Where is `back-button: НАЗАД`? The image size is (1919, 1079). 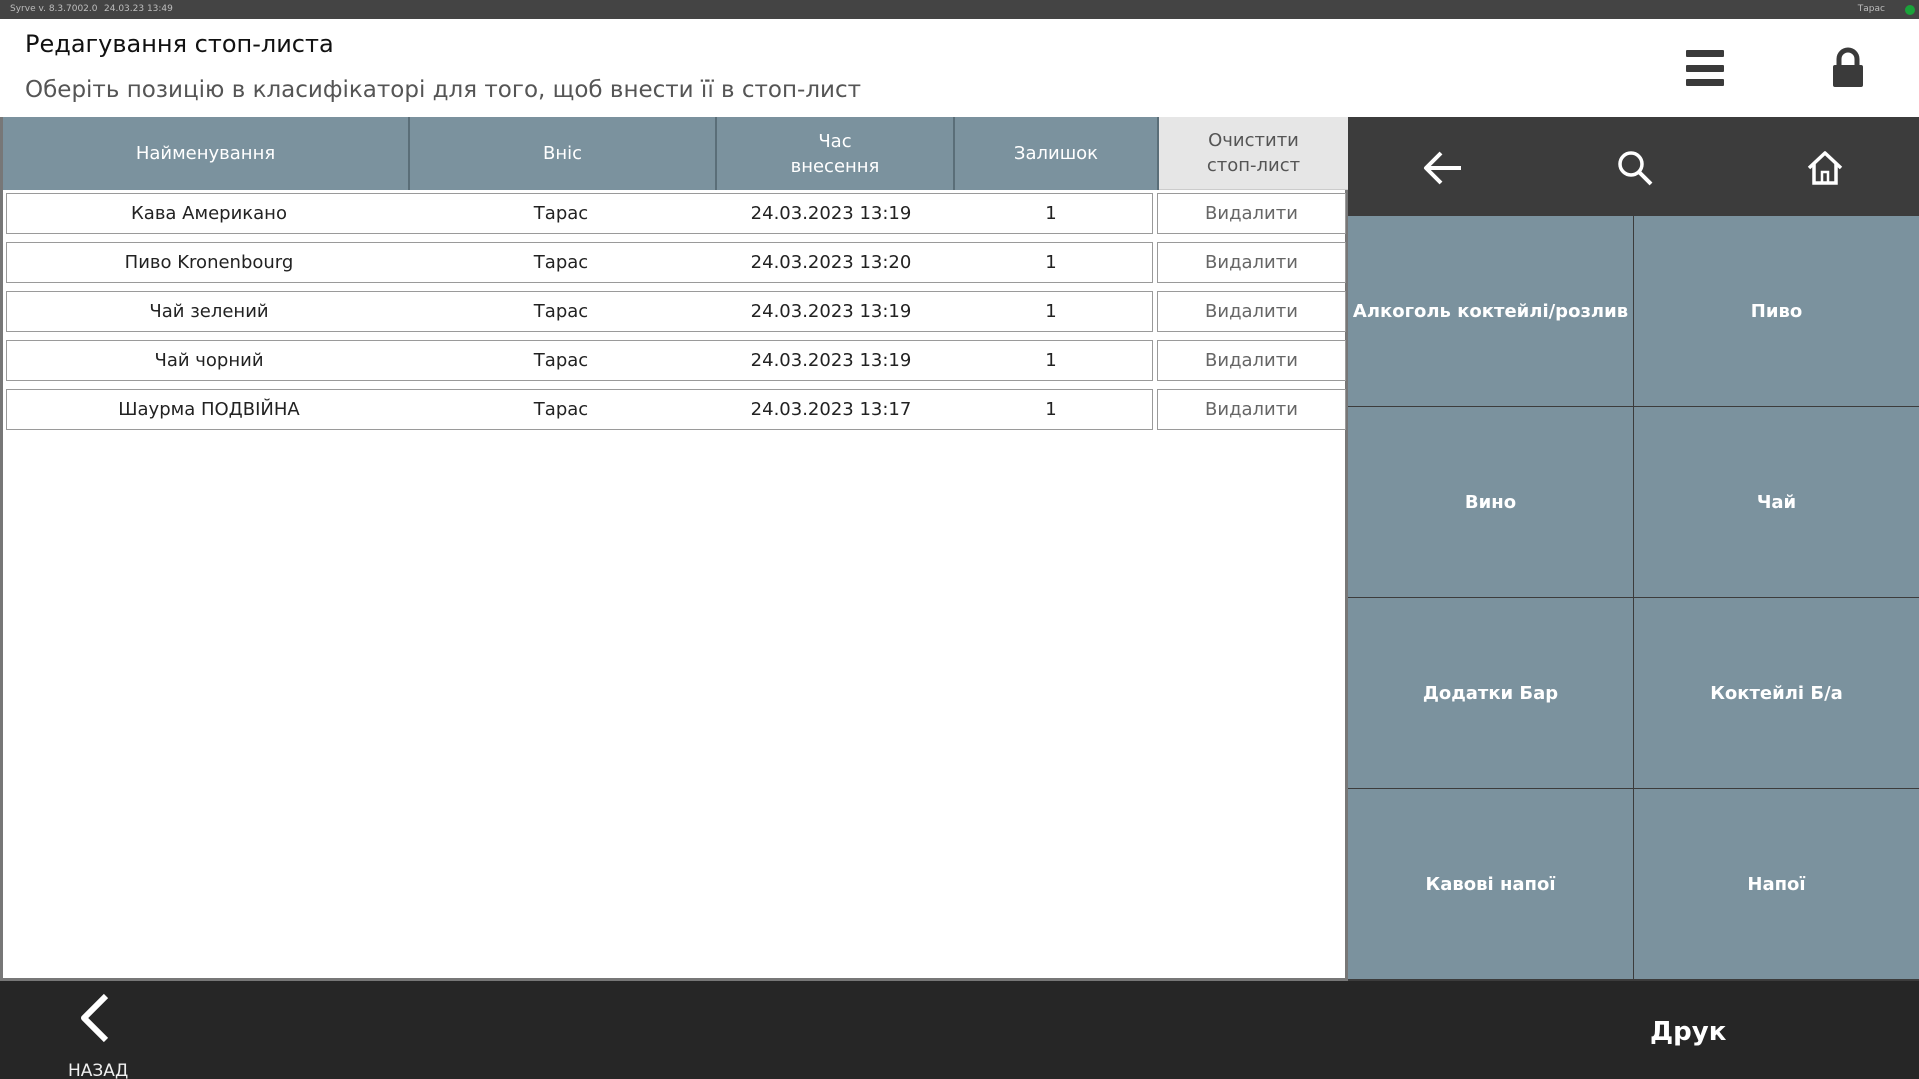
back-button: НАЗАД is located at coordinates (95, 1035).